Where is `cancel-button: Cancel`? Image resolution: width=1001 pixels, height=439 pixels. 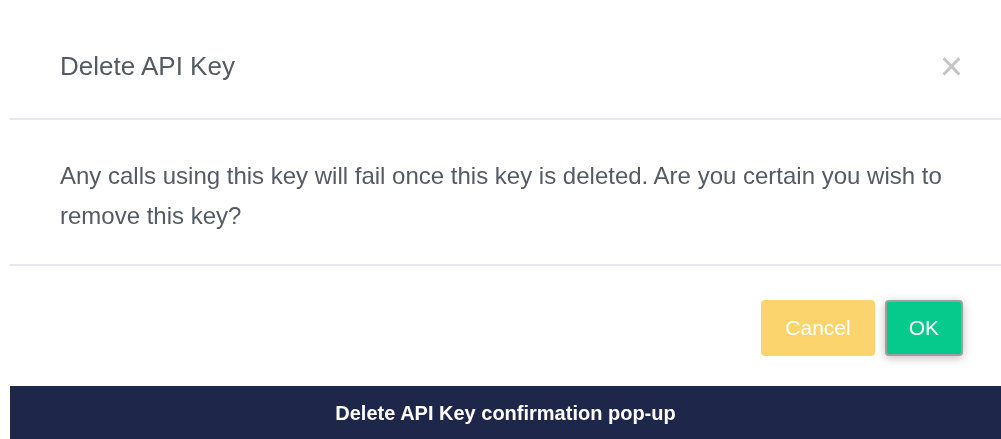
cancel-button: Cancel is located at coordinates (818, 328).